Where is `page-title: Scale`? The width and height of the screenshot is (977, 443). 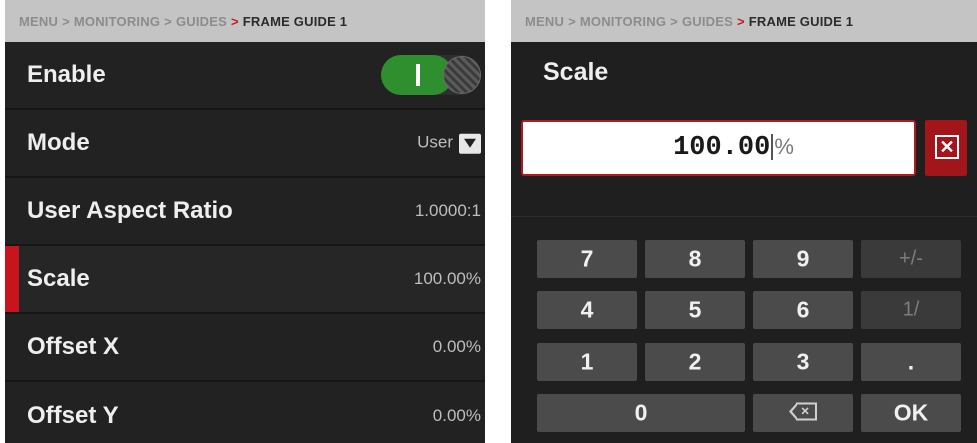 page-title: Scale is located at coordinates (576, 72).